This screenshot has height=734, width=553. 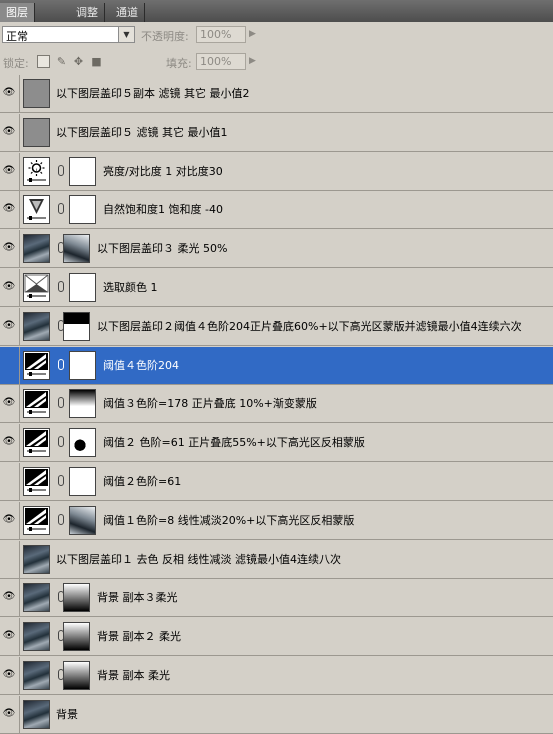 I want to click on layer-name: 阈值４色阶204, so click(x=141, y=365).